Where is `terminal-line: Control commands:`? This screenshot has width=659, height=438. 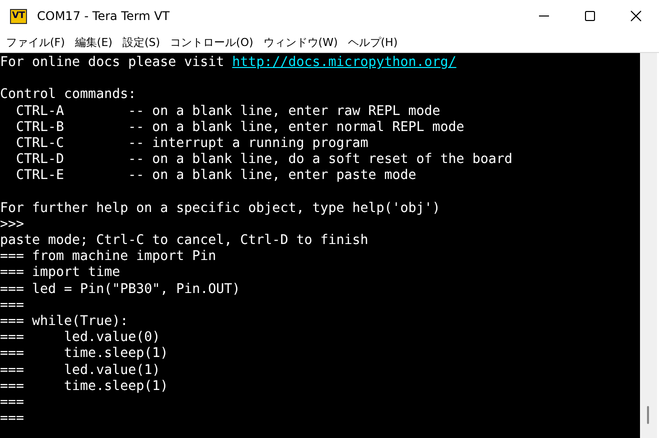 terminal-line: Control commands: is located at coordinates (68, 94).